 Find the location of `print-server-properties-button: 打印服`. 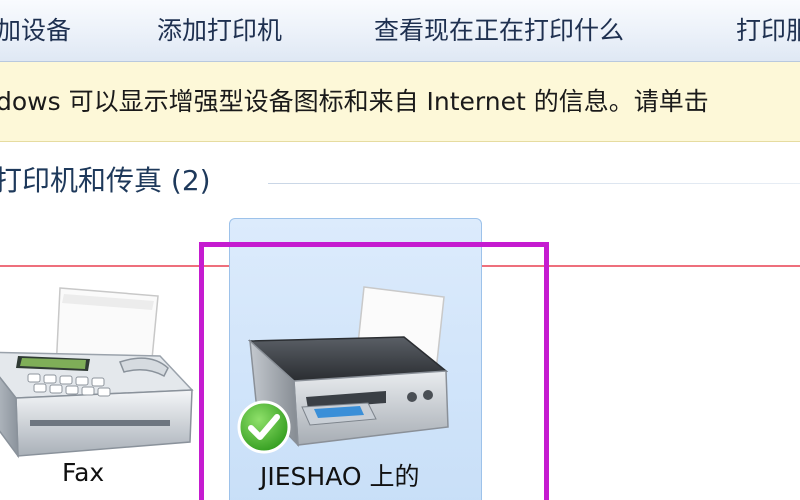

print-server-properties-button: 打印服 is located at coordinates (768, 31).